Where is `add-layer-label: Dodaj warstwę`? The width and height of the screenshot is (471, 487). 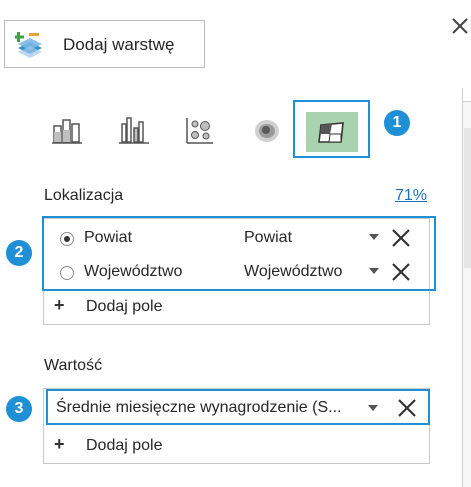
add-layer-label: Dodaj warstwę is located at coordinates (119, 44).